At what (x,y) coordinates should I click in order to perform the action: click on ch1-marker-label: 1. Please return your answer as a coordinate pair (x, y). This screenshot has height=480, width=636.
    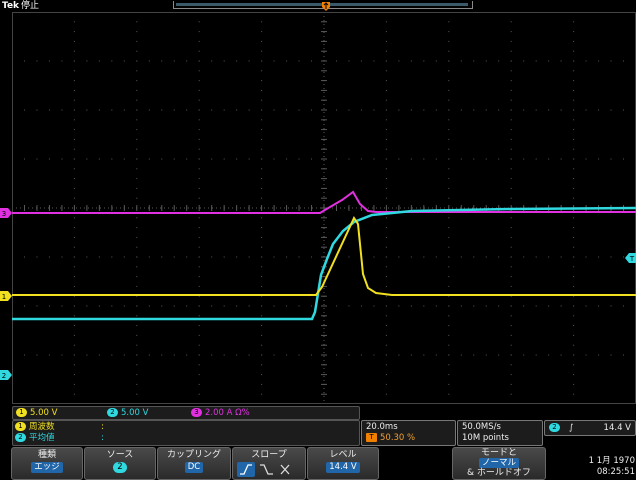
    Looking at the image, I should click on (4, 297).